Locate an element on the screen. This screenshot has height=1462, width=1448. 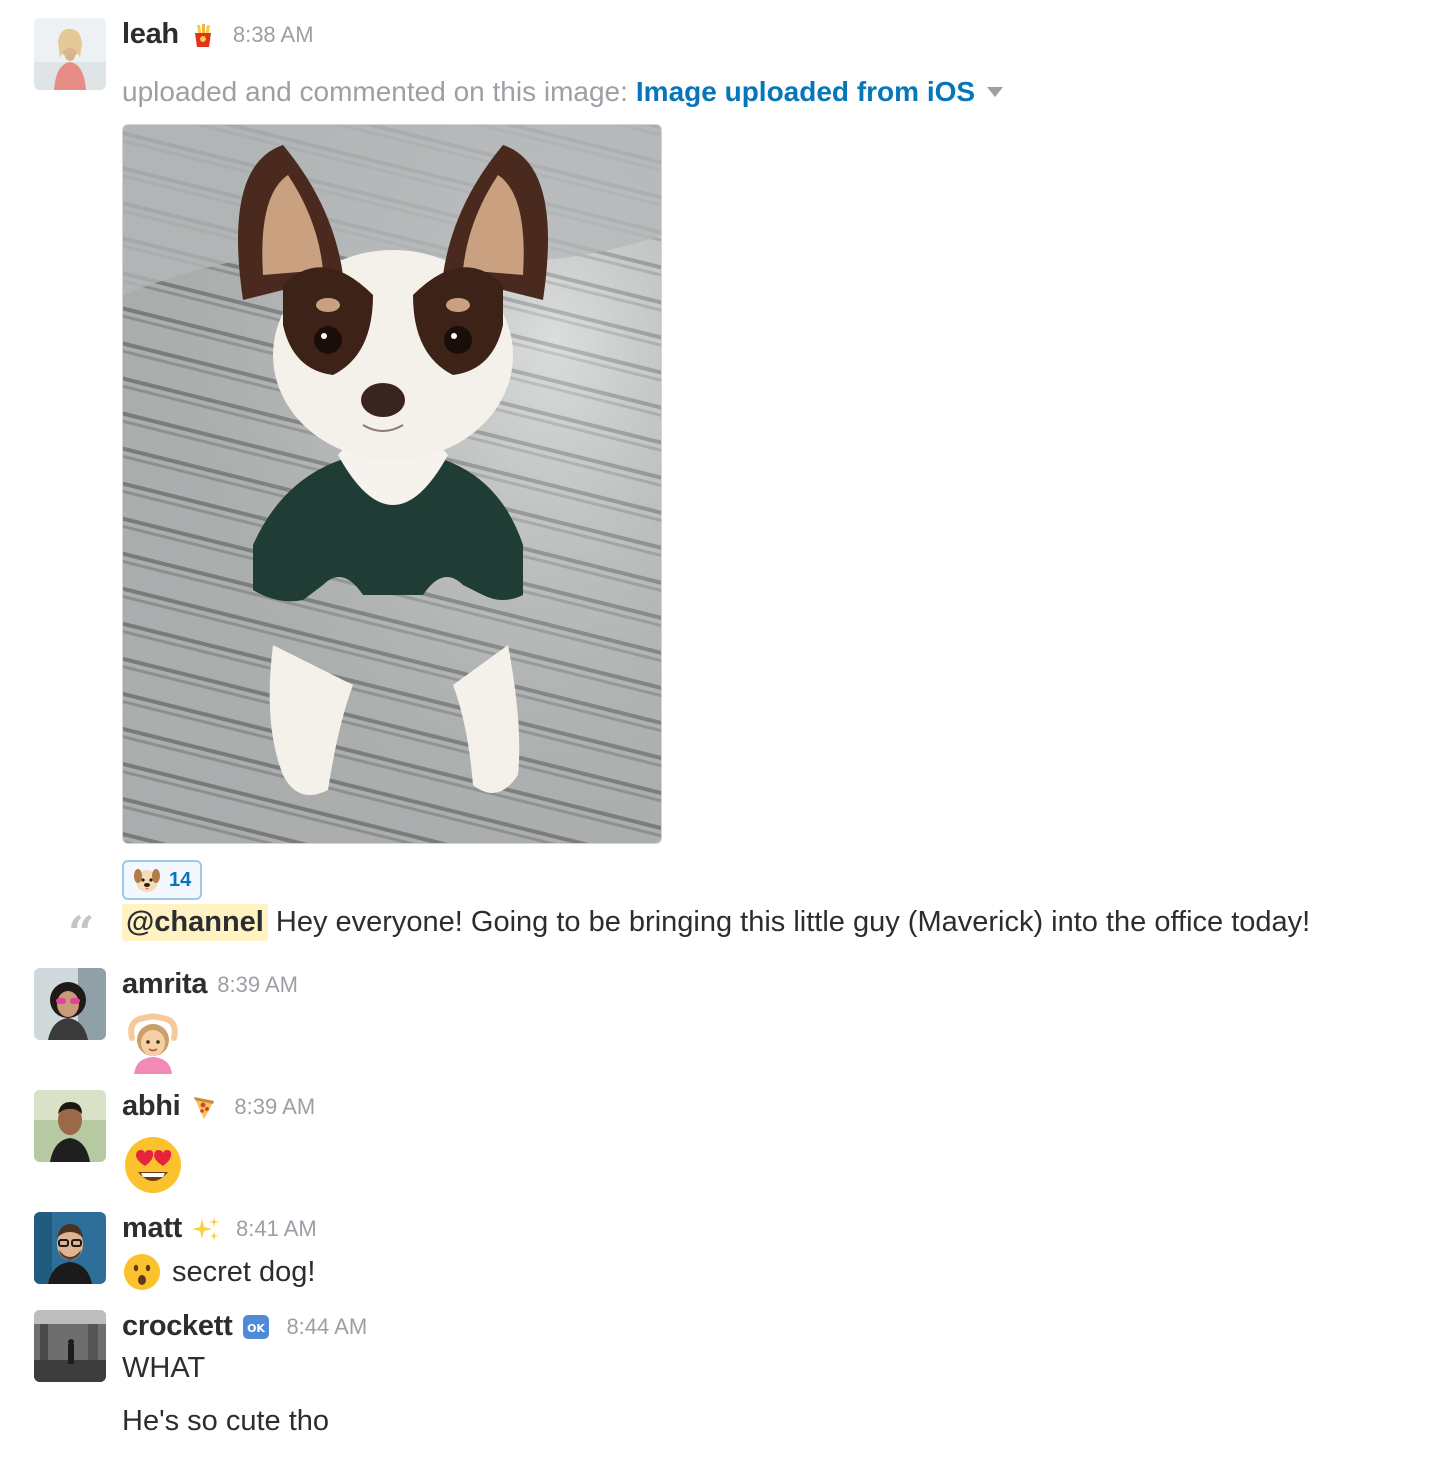
svg-text: OK is located at coordinates (257, 1328).